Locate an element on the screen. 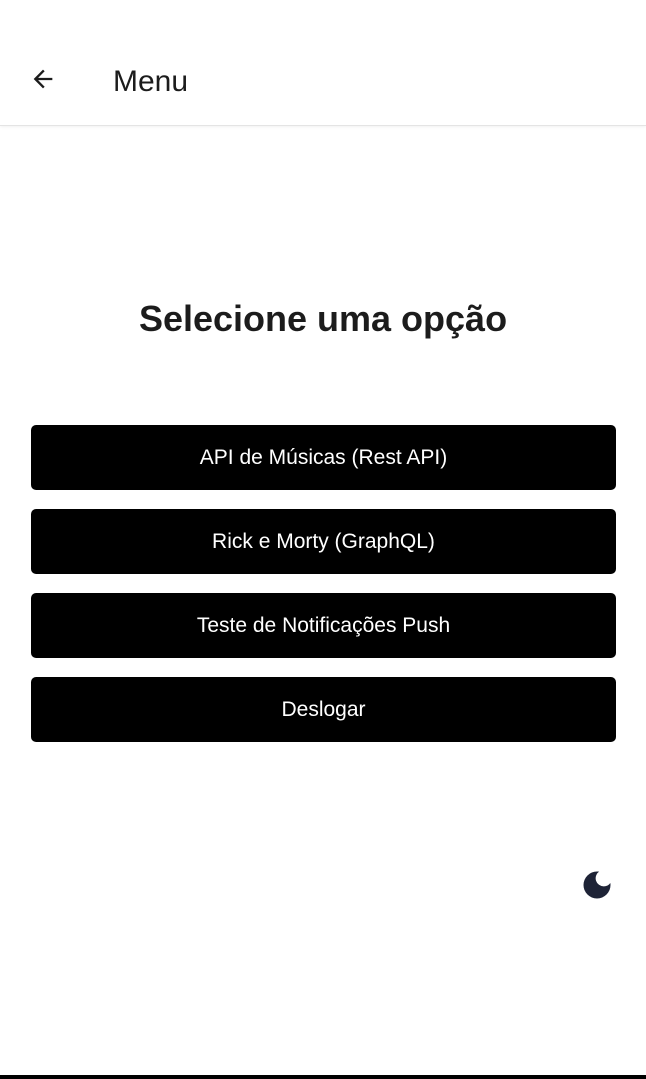  theme-toggle-button is located at coordinates (597, 887).